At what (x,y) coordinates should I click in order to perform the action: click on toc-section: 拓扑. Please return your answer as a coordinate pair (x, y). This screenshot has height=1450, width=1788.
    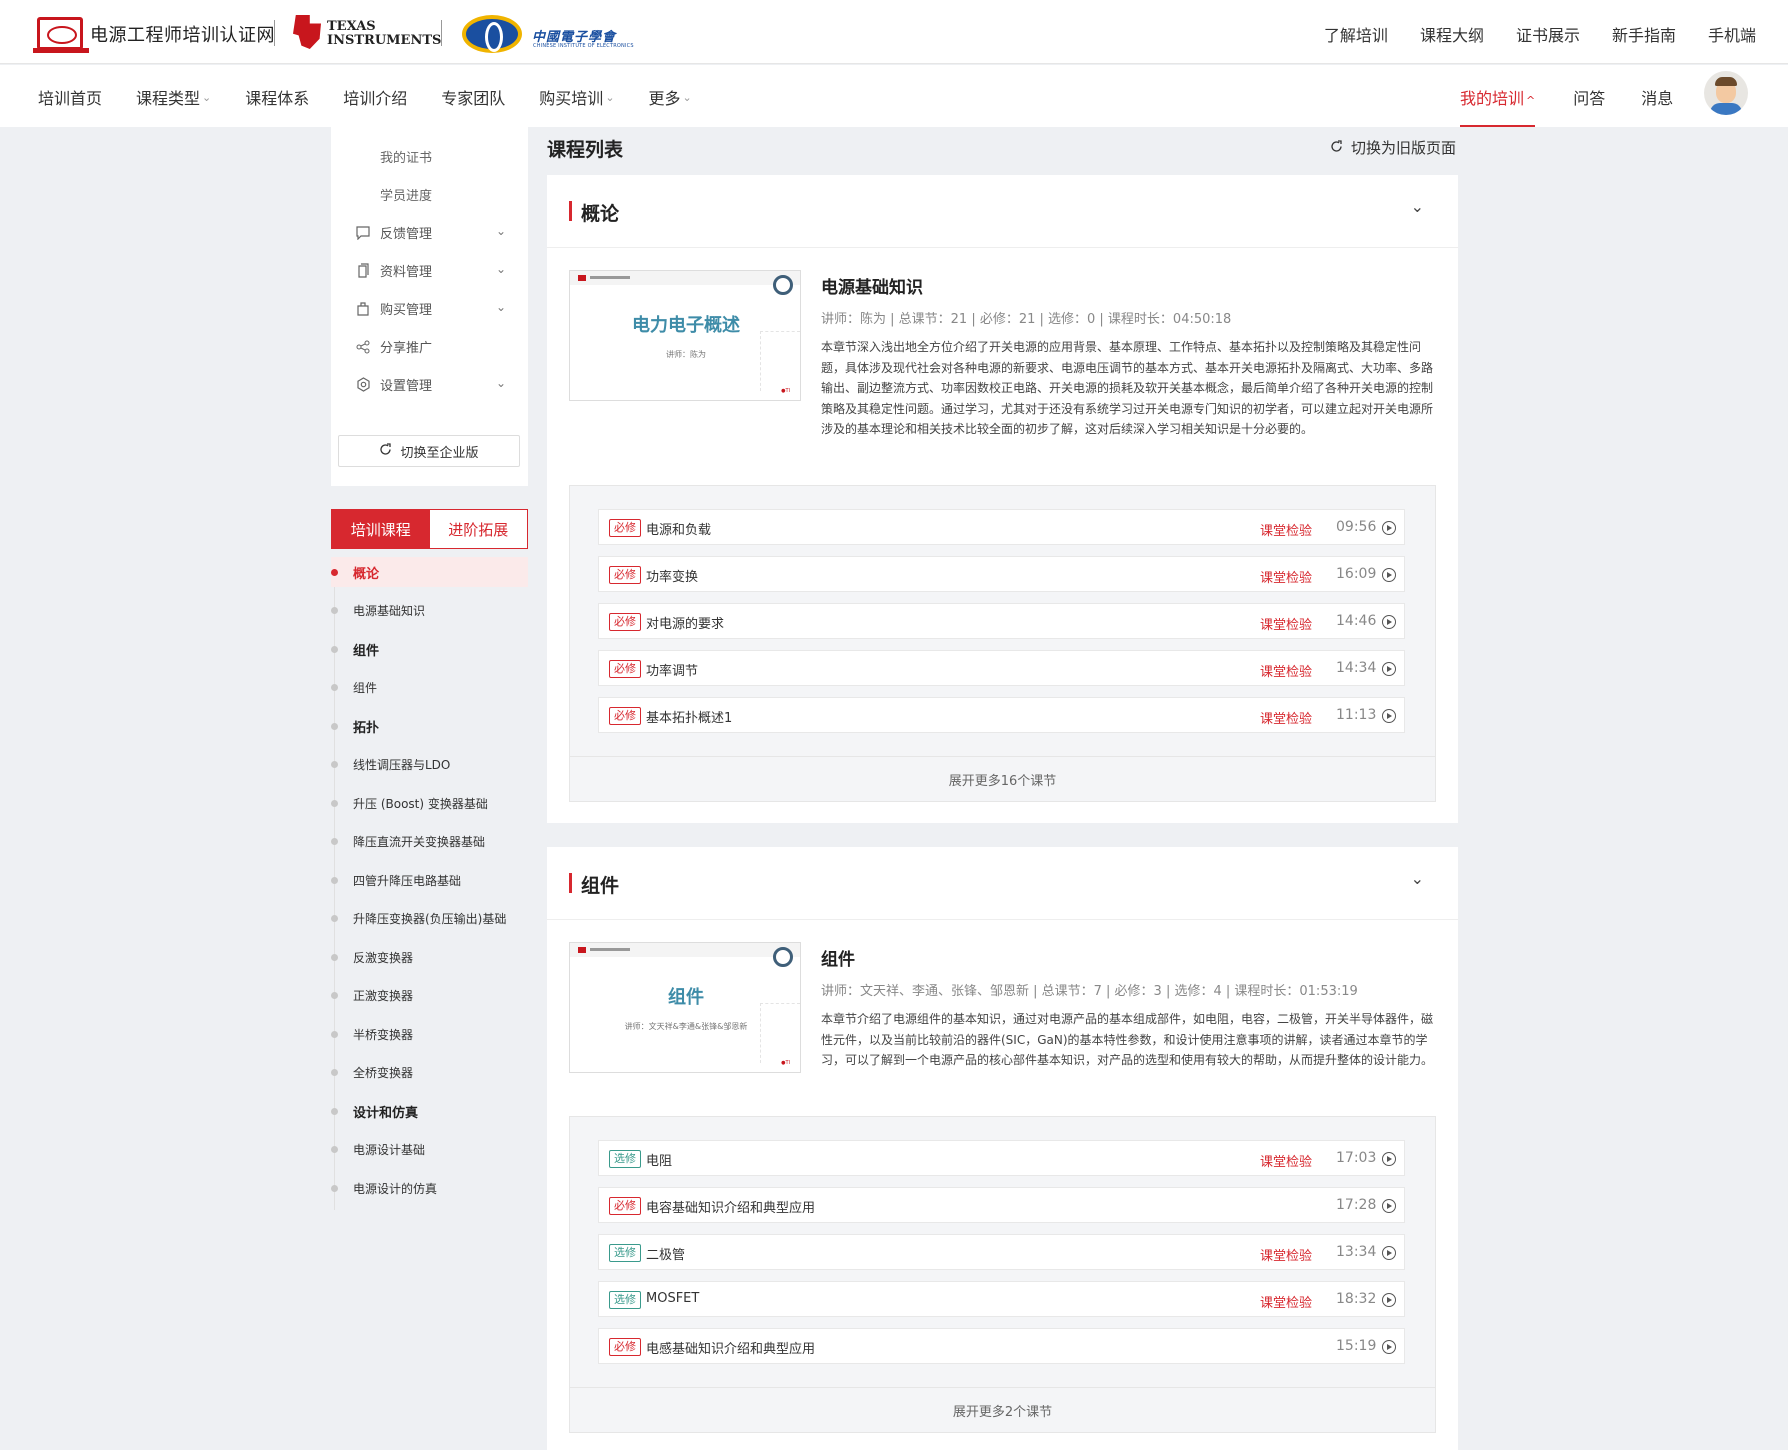
    Looking at the image, I should click on (429, 726).